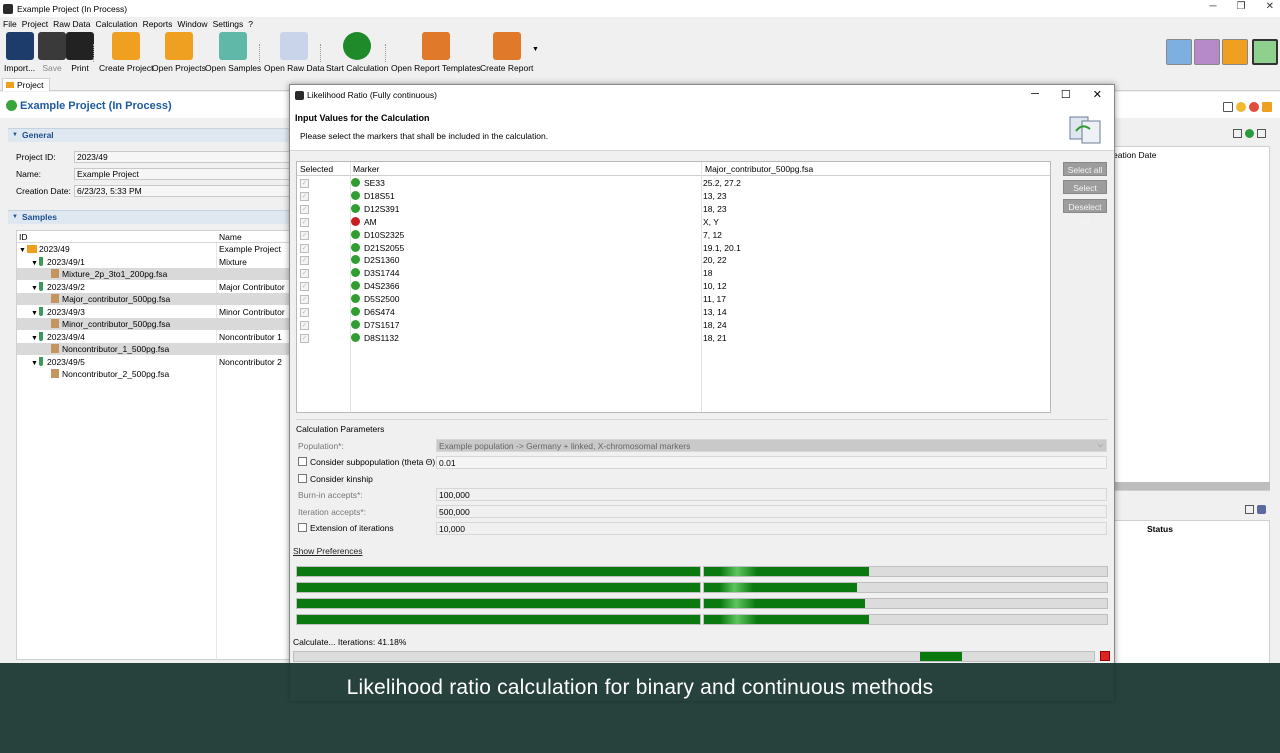 The image size is (1280, 753). What do you see at coordinates (1179, 52) in the screenshot?
I see `dna-perspective-icon` at bounding box center [1179, 52].